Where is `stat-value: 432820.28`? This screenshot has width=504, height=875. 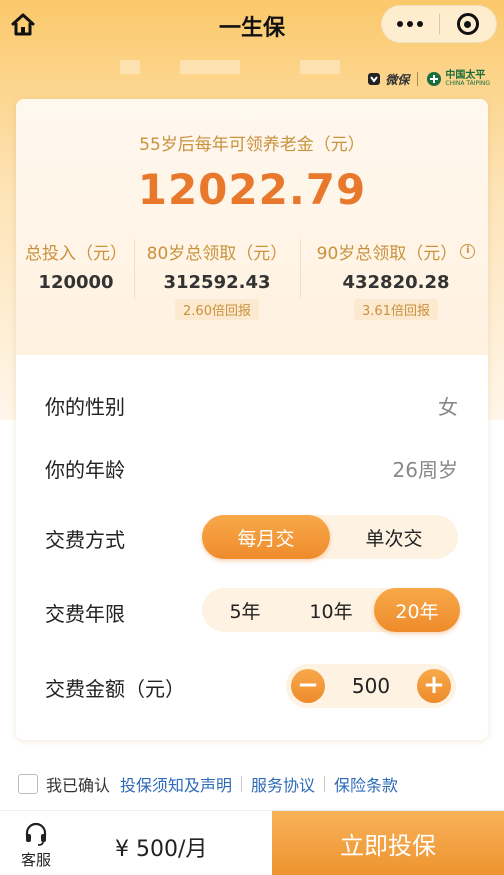
stat-value: 432820.28 is located at coordinates (396, 282).